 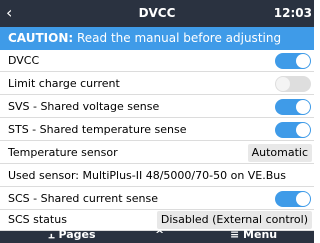 I want to click on page-title: DVCC, so click(x=157, y=13).